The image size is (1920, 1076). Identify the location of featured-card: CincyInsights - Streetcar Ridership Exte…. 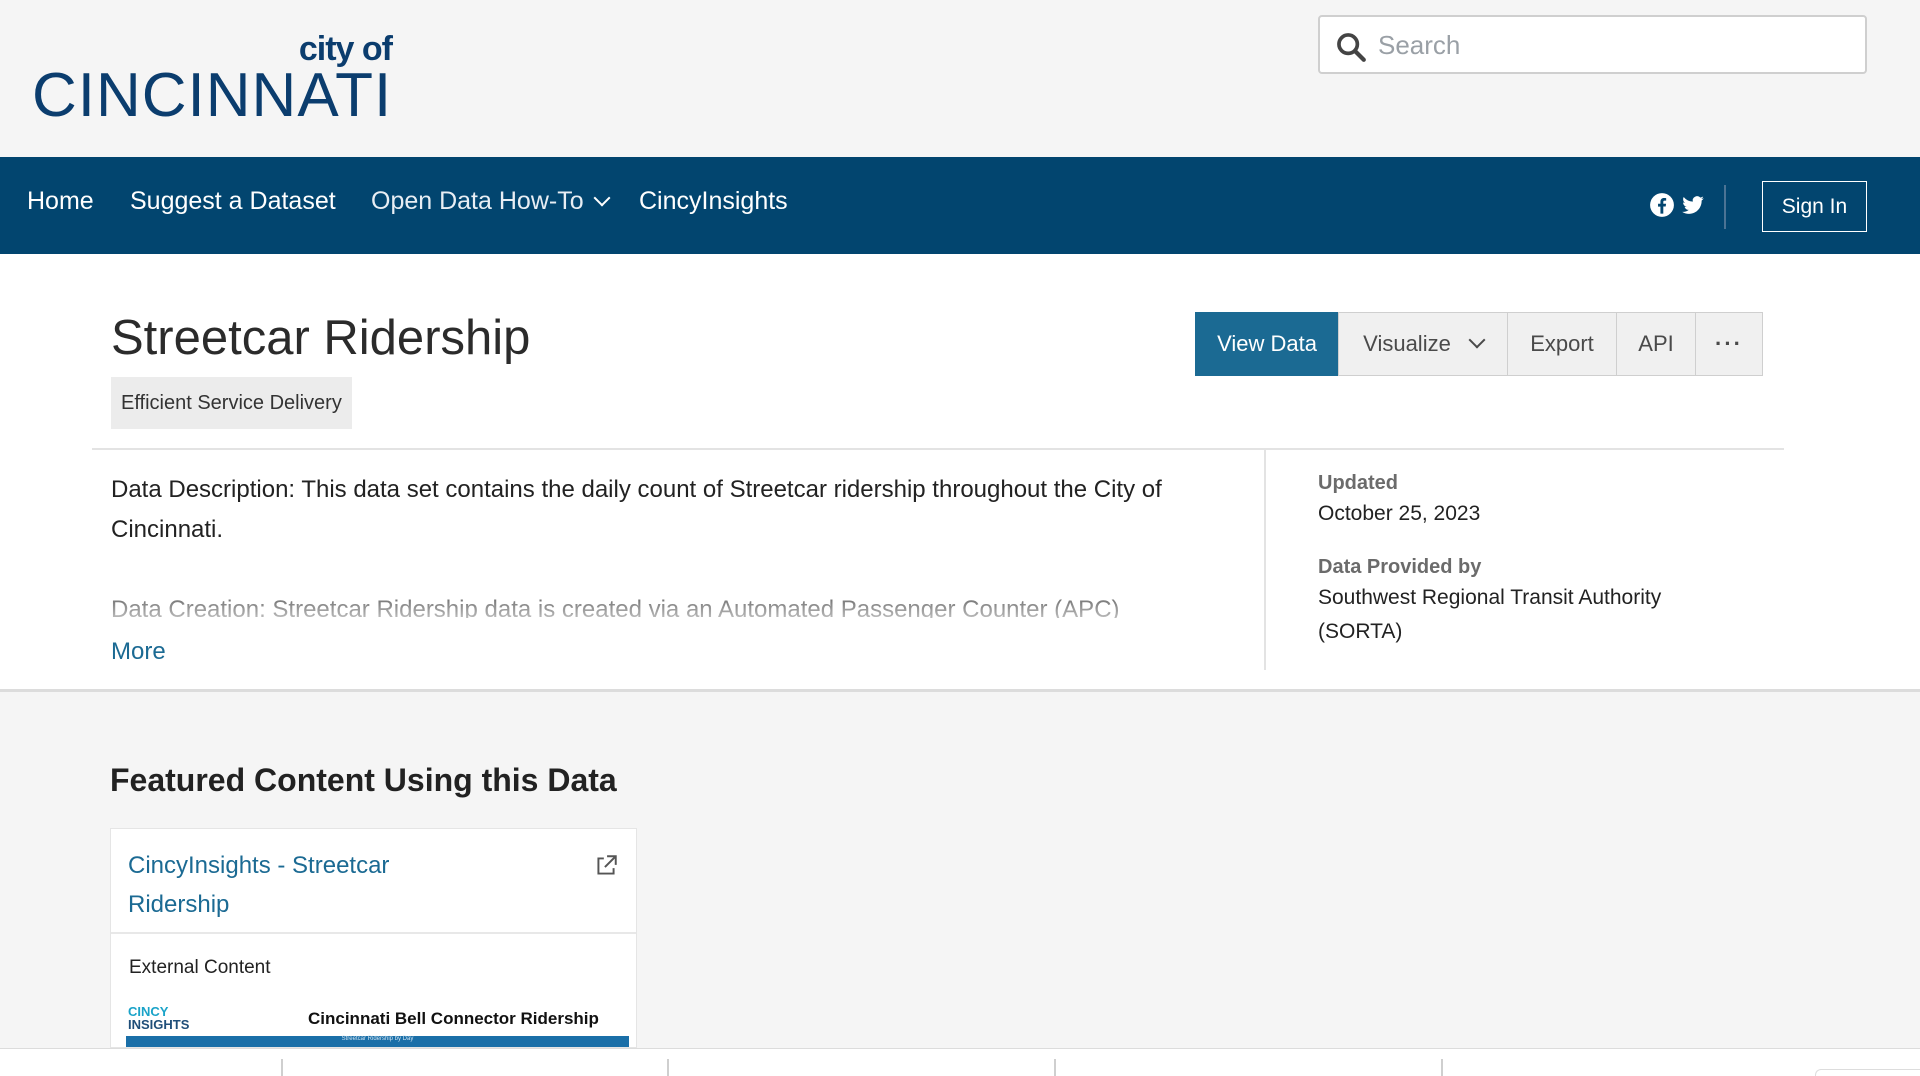
(373, 938).